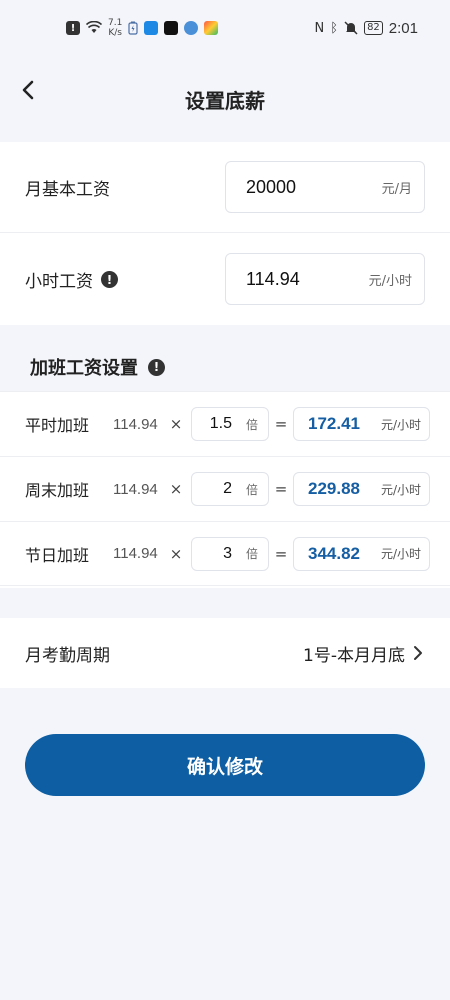  Describe the element at coordinates (30, 90) in the screenshot. I see `back-icon` at that location.